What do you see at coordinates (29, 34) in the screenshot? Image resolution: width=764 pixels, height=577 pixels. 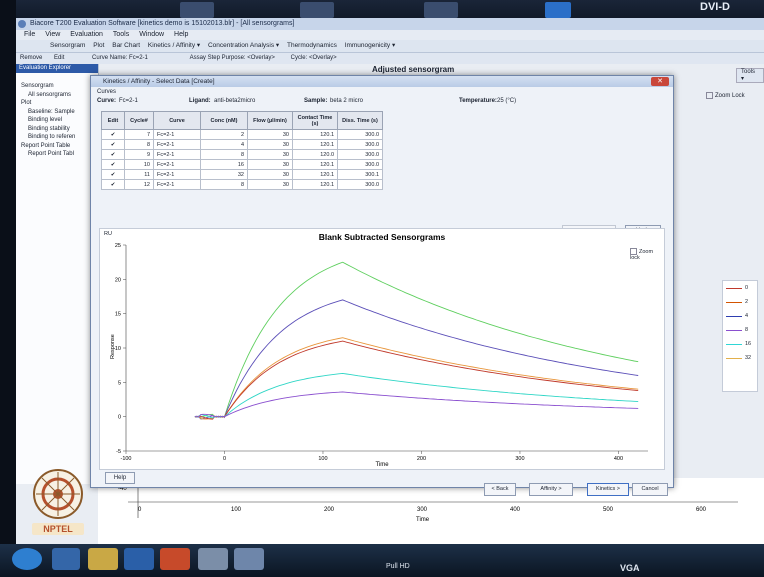 I see `menu-file: File` at bounding box center [29, 34].